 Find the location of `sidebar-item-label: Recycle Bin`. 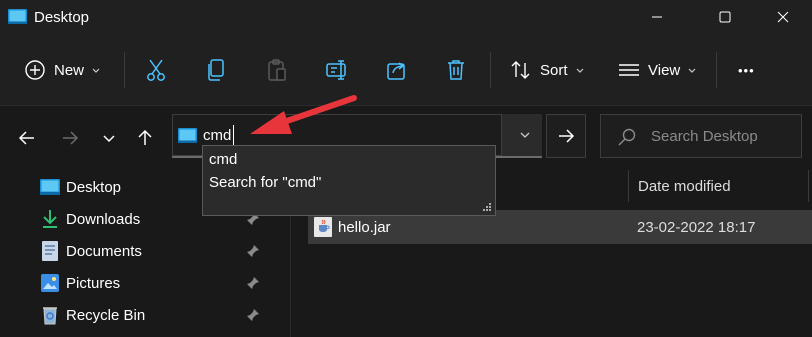

sidebar-item-label: Recycle Bin is located at coordinates (106, 315).